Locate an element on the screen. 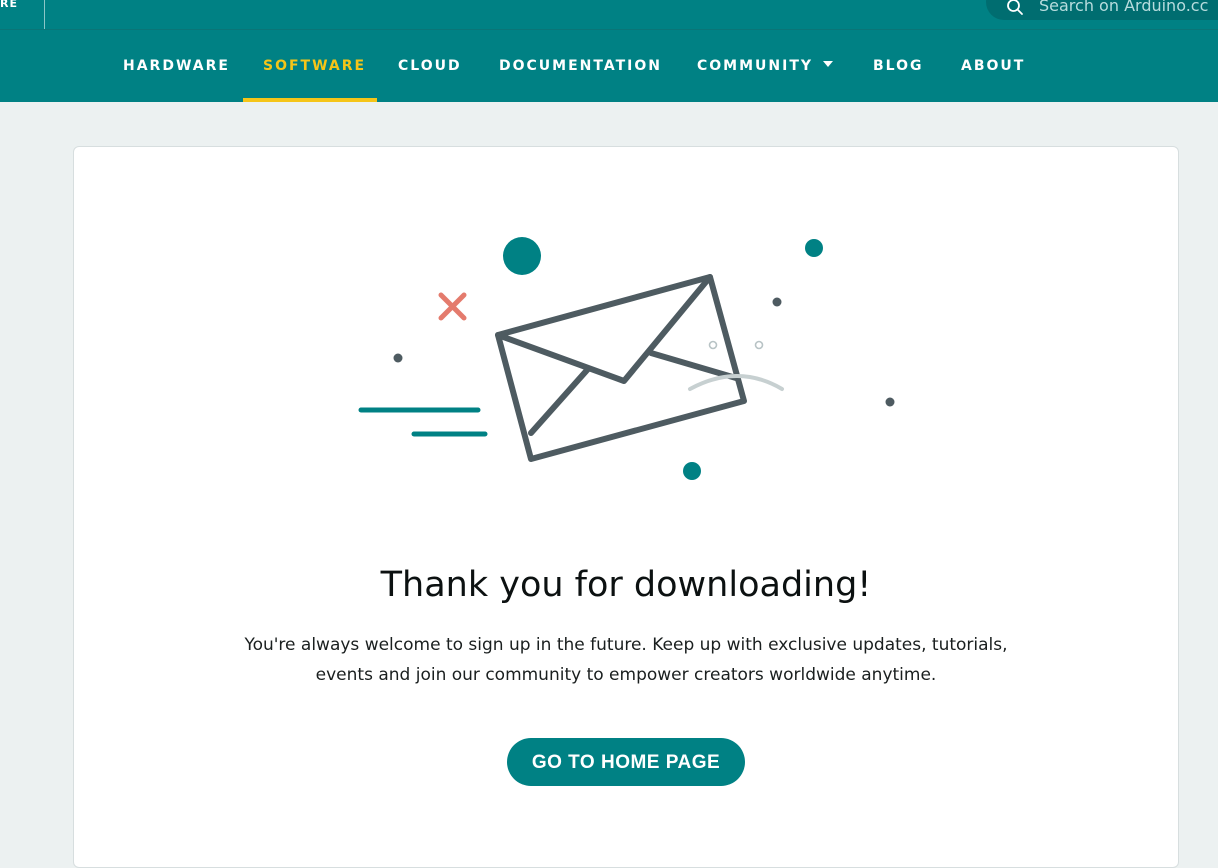 The height and width of the screenshot is (868, 1218). nav-about: ABOUT is located at coordinates (993, 66).